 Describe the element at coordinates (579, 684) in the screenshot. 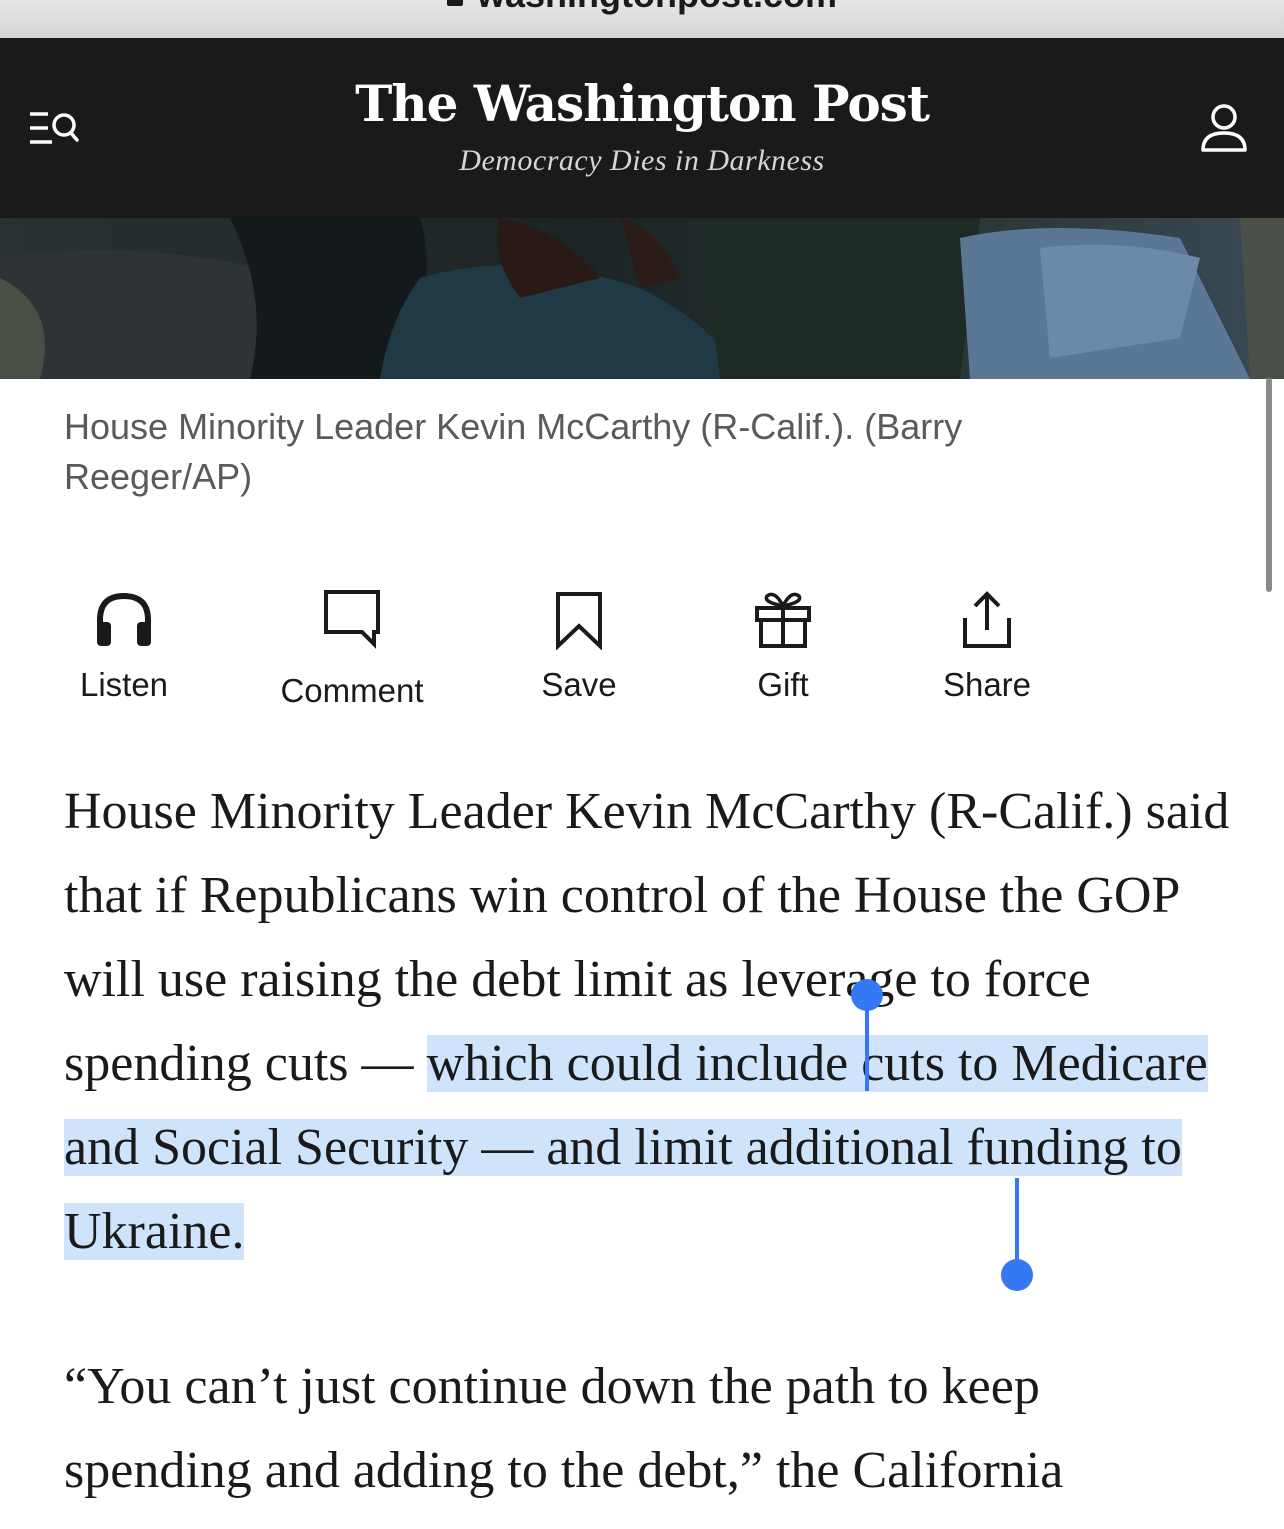

I see `save-label: Save` at that location.